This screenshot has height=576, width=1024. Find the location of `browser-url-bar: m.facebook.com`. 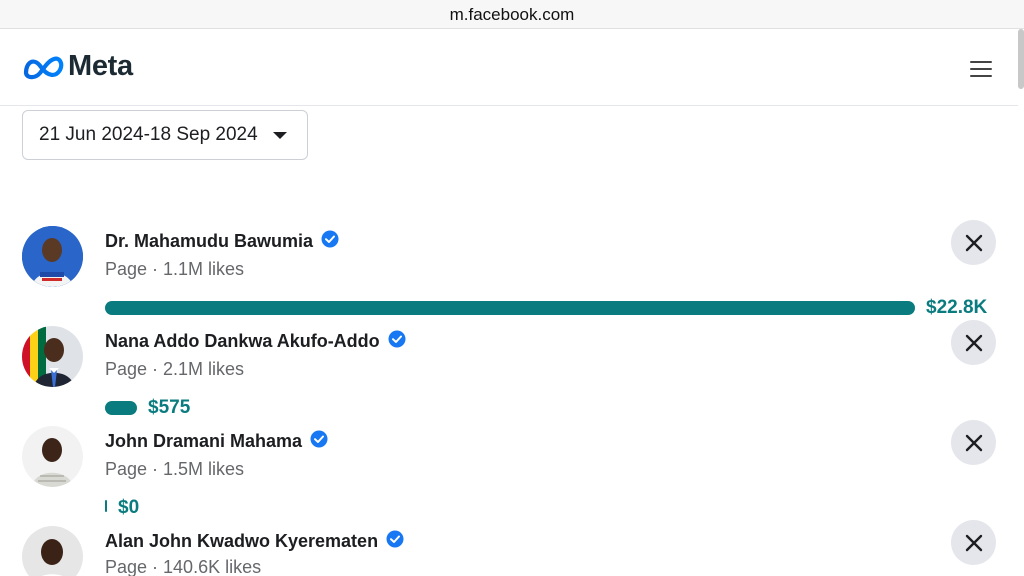

browser-url-bar: m.facebook.com is located at coordinates (512, 14).